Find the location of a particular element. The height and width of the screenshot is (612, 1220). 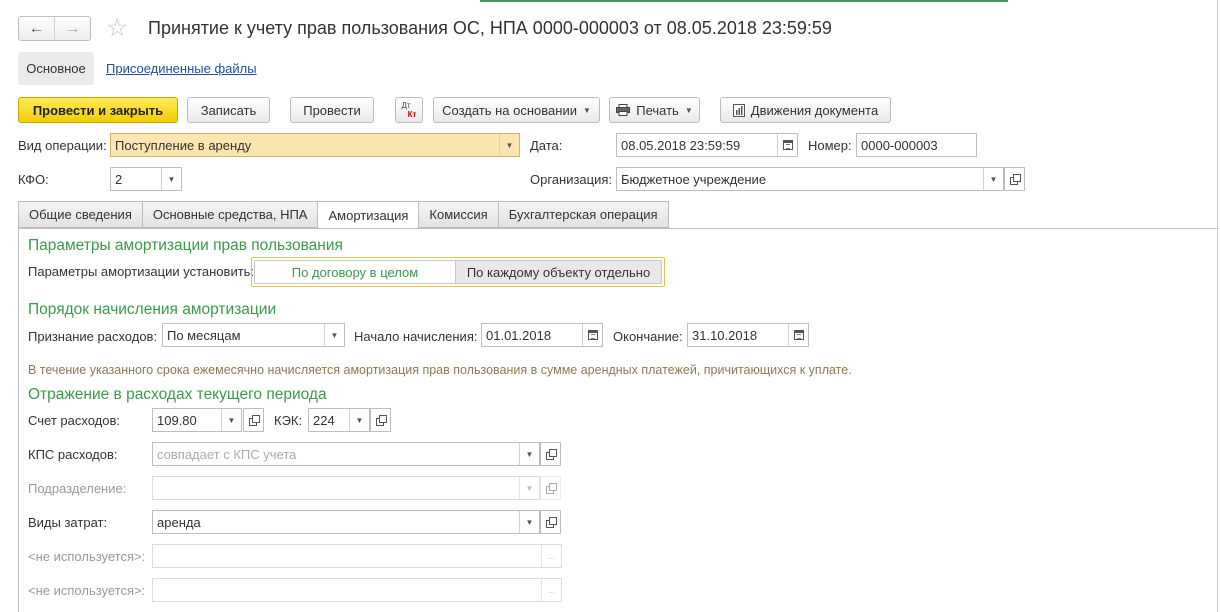

account-field: 109.80 ▼ is located at coordinates (197, 420).